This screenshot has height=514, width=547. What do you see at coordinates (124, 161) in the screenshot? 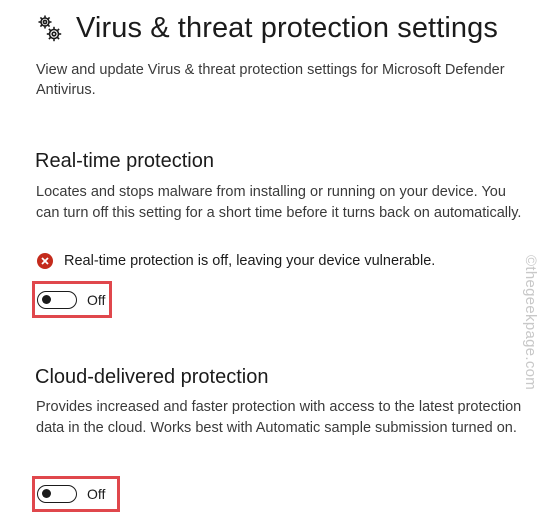
I see `realtime-section-title: Real-time protection` at bounding box center [124, 161].